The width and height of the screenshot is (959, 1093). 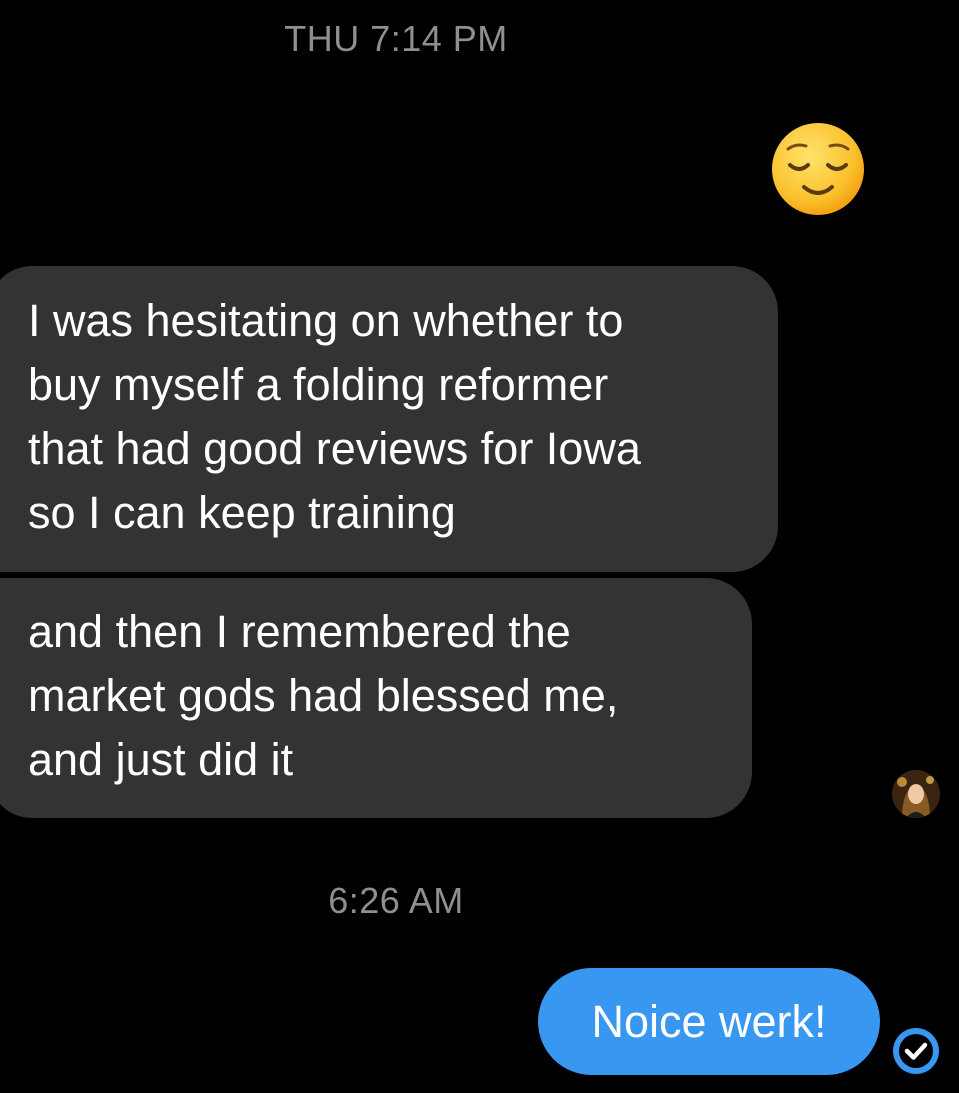 What do you see at coordinates (709, 1021) in the screenshot?
I see `outgoing-message-bubble: Noice werk!` at bounding box center [709, 1021].